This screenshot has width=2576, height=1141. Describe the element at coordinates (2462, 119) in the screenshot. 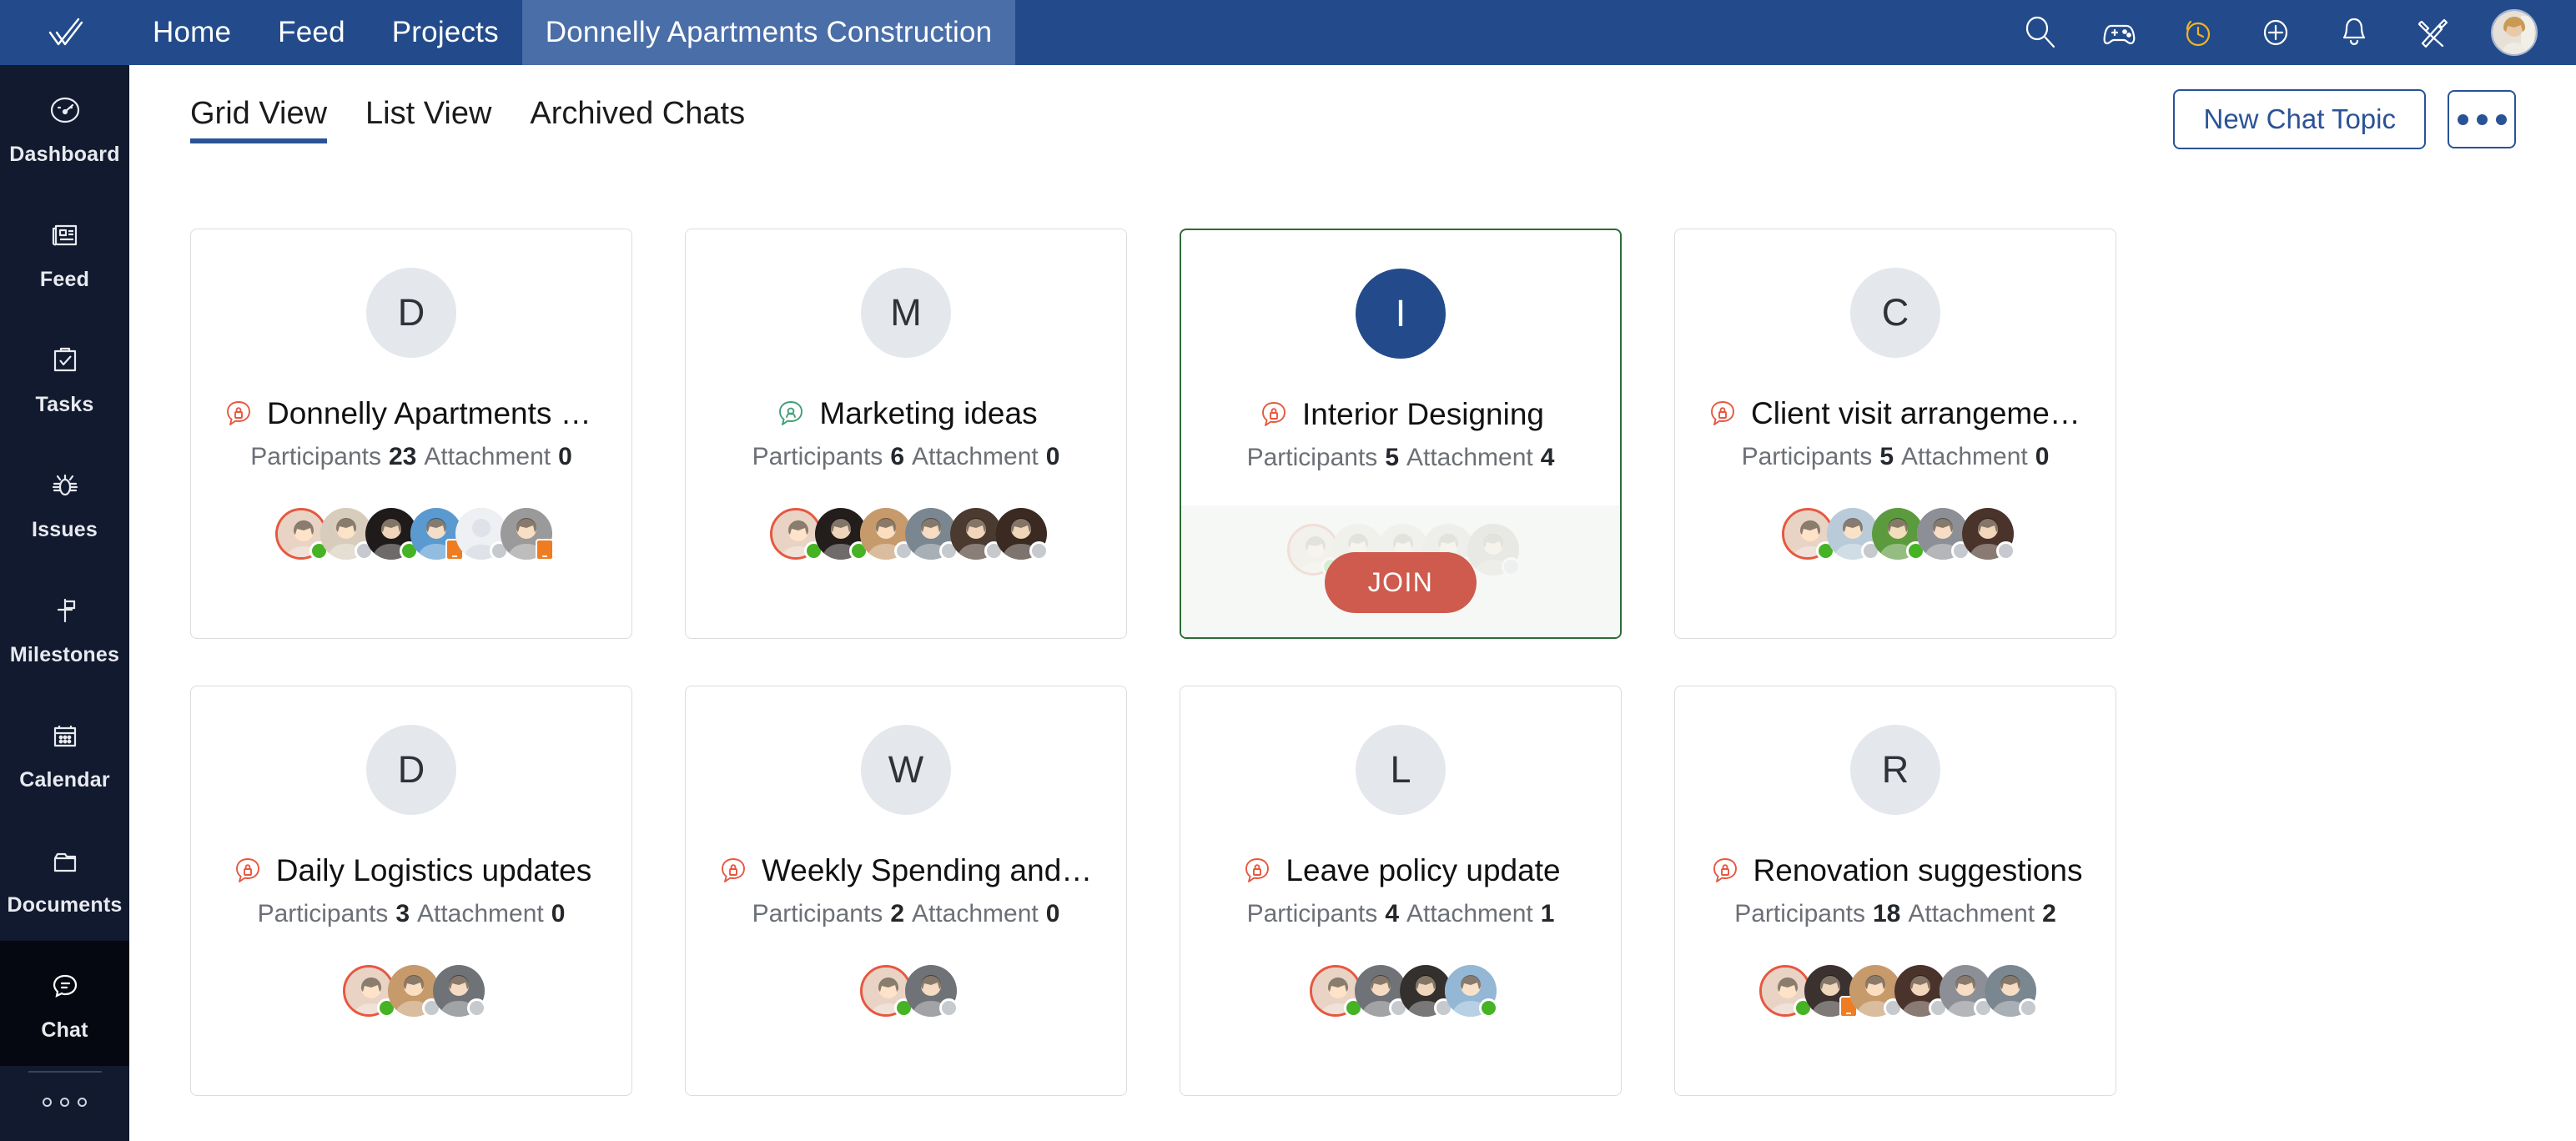

I see `more-dots-icon` at that location.